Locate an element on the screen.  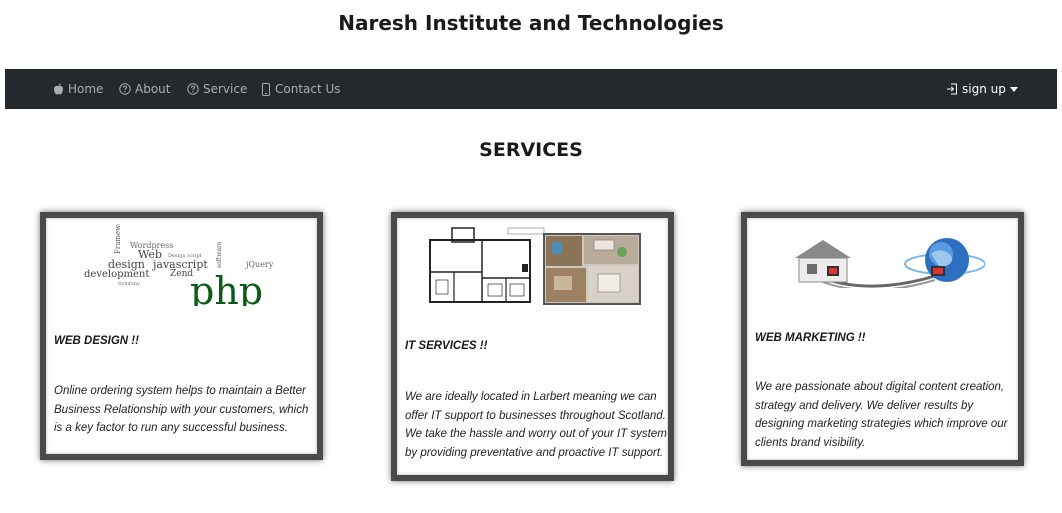
word-php: php is located at coordinates (226, 287).